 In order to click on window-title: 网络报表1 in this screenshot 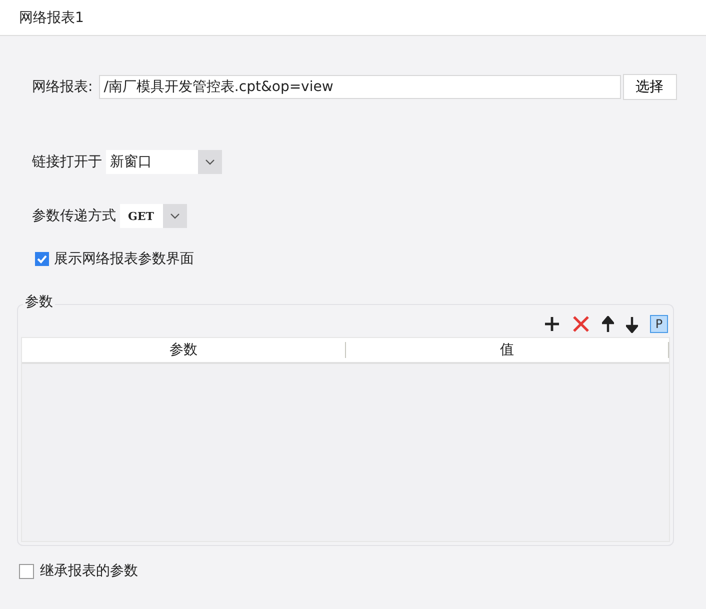, I will do `click(51, 17)`.